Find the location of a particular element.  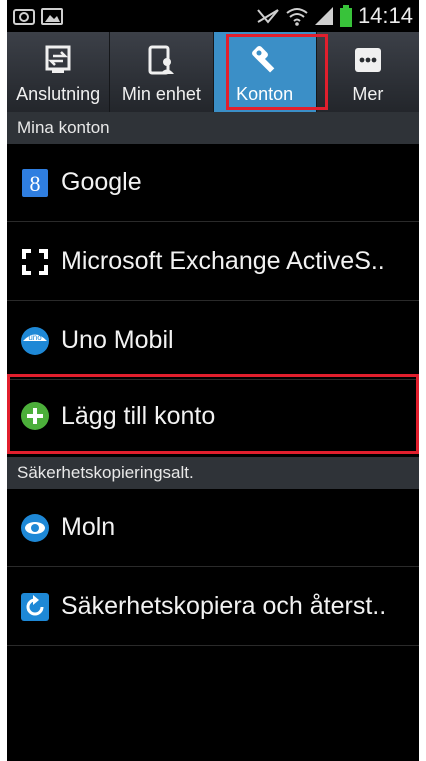

tab-mer: Mer is located at coordinates (368, 72).